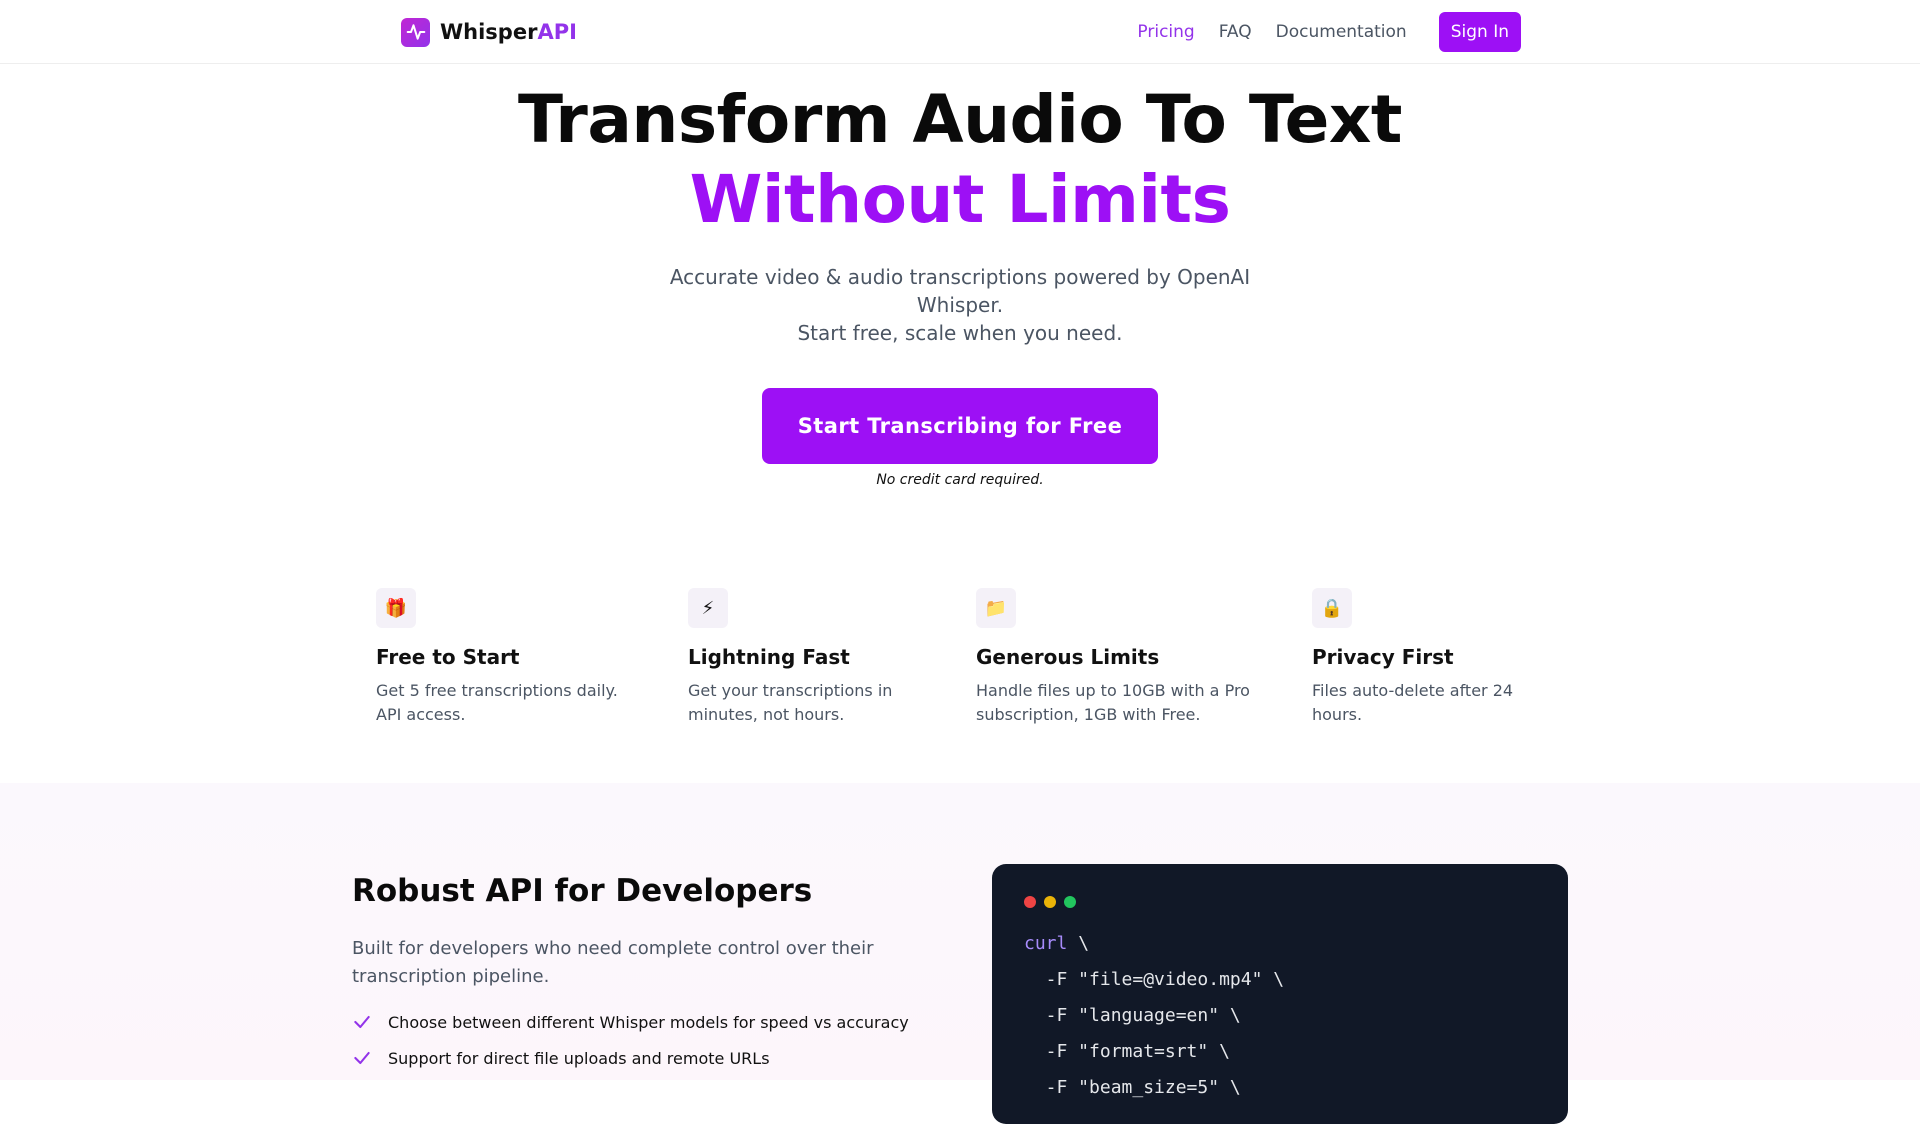 Image resolution: width=1920 pixels, height=1124 pixels. Describe the element at coordinates (1332, 608) in the screenshot. I see `lock-icon: 🔒` at that location.